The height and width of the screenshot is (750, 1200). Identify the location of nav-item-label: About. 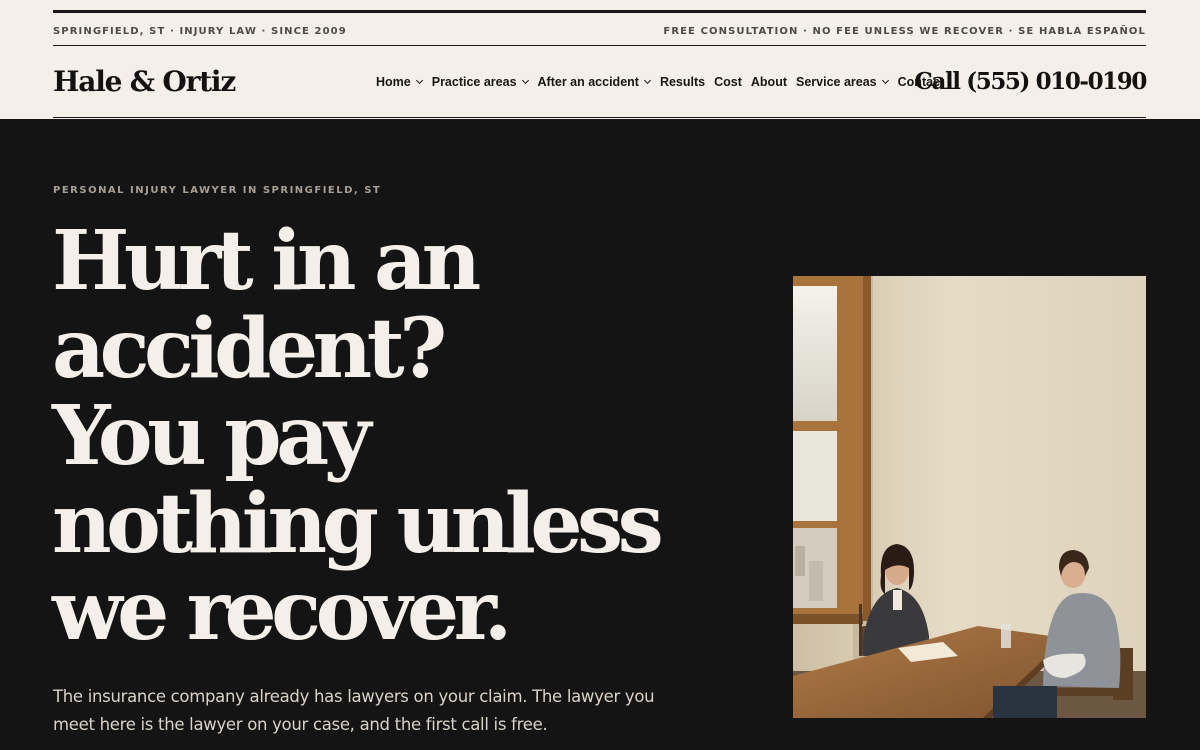
(768, 82).